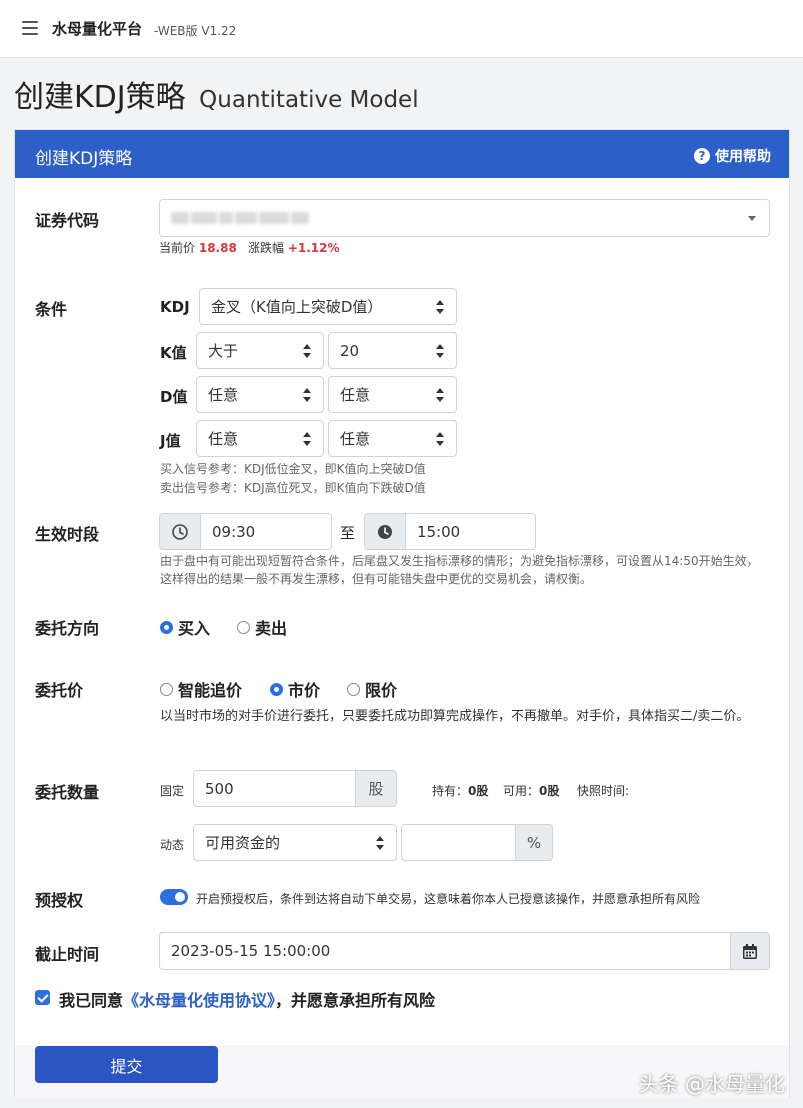  I want to click on price-limit-radio: 限价, so click(372, 689).